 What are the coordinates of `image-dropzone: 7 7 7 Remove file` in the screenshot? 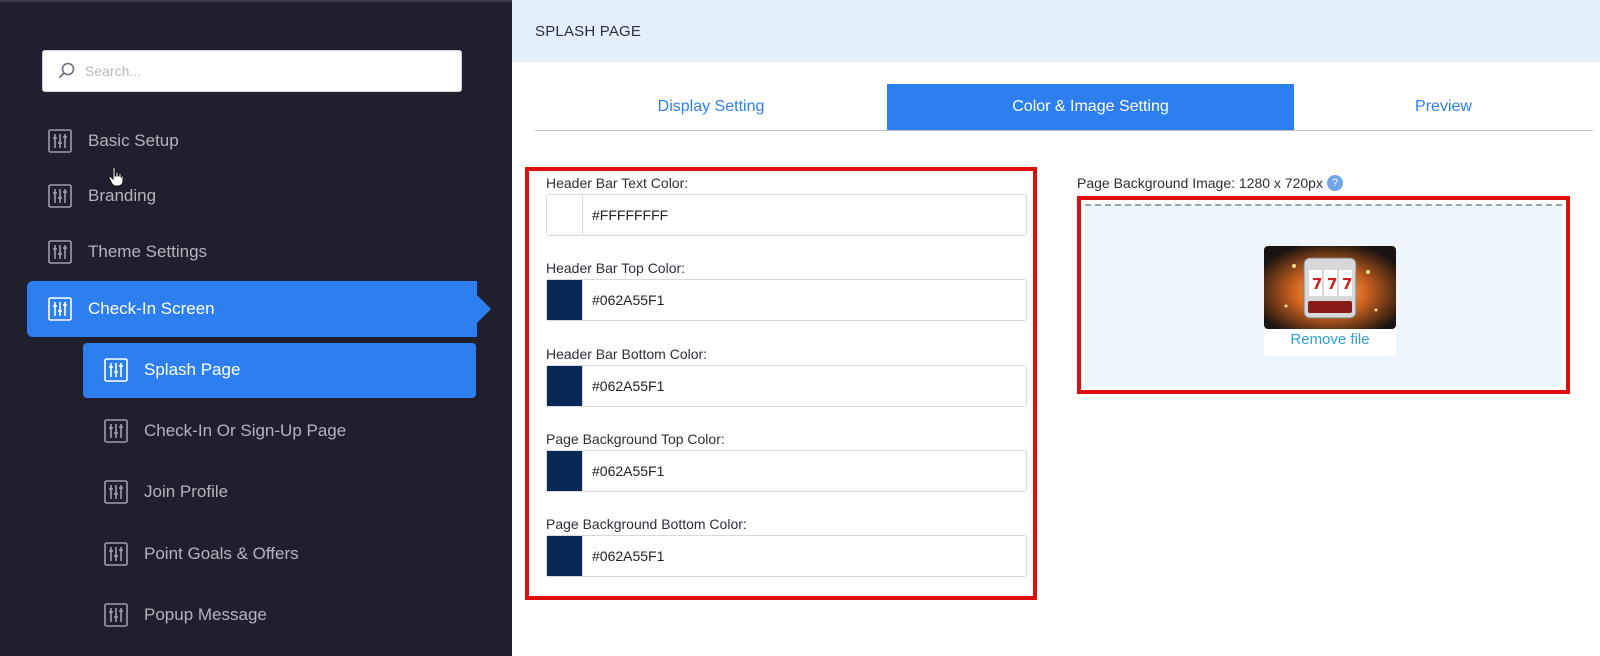 It's located at (1323, 295).